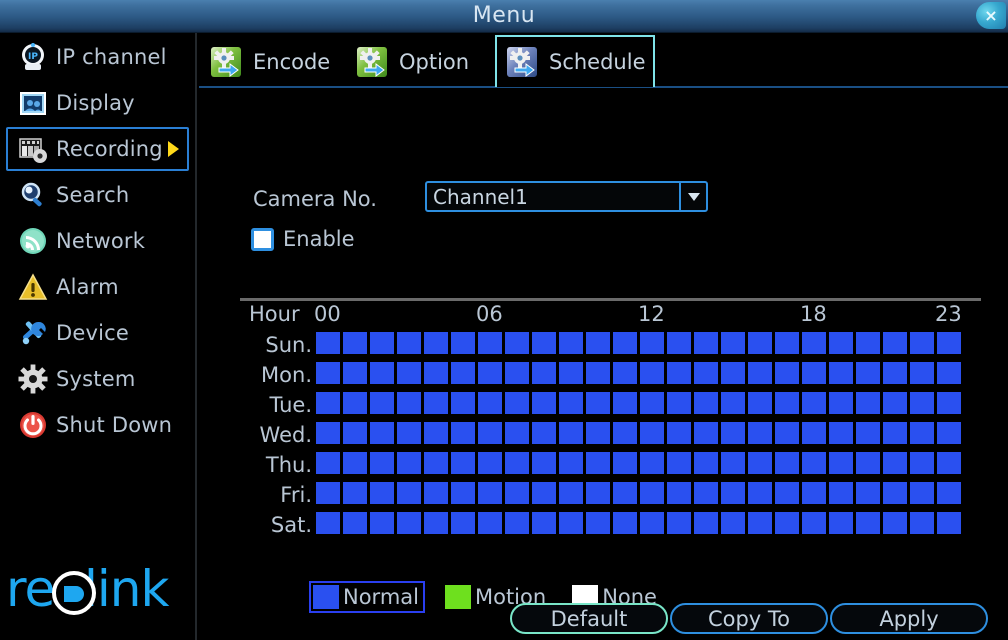 The height and width of the screenshot is (640, 1008). Describe the element at coordinates (262, 239) in the screenshot. I see `checkbox-box` at that location.